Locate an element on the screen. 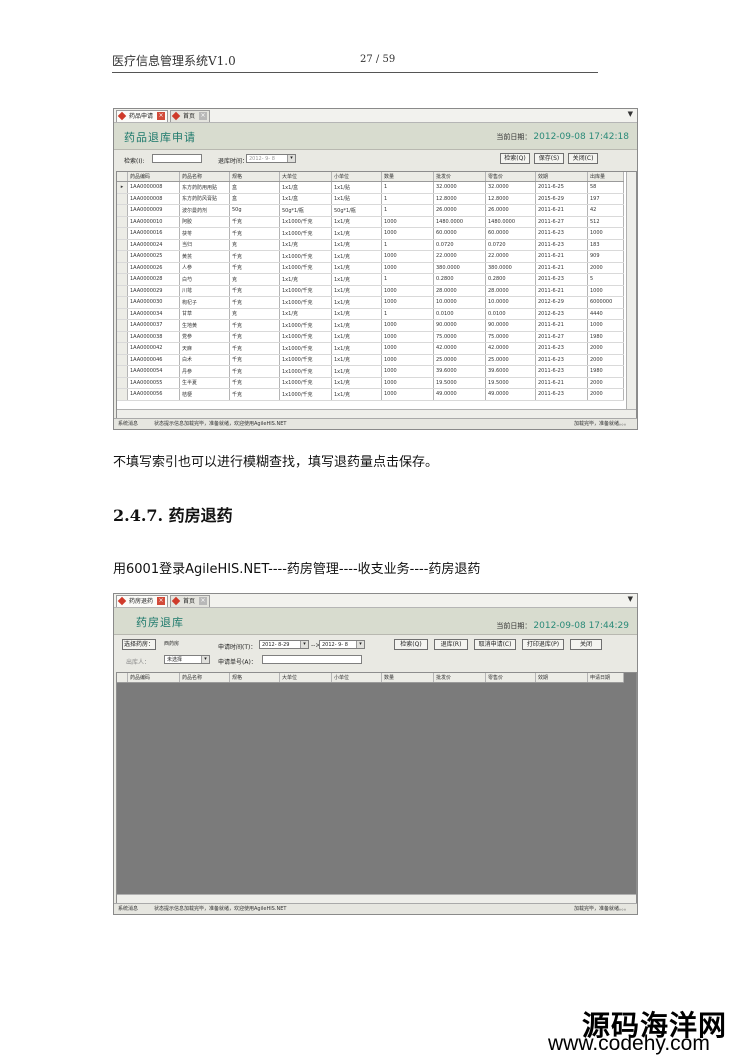 The width and height of the screenshot is (750, 1060). tab-drug-request: 药品申请 × is located at coordinates (142, 116).